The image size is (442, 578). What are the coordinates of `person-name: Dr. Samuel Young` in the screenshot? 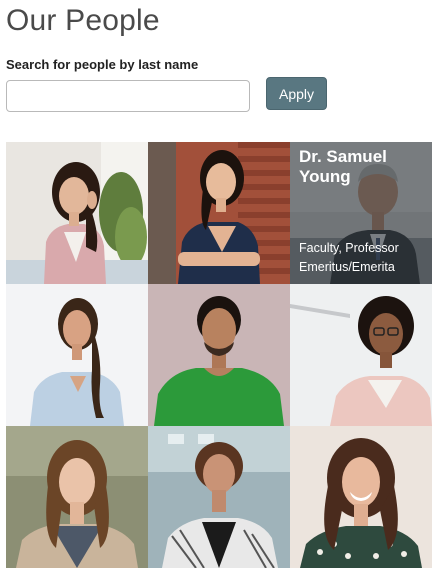 It's located at (343, 166).